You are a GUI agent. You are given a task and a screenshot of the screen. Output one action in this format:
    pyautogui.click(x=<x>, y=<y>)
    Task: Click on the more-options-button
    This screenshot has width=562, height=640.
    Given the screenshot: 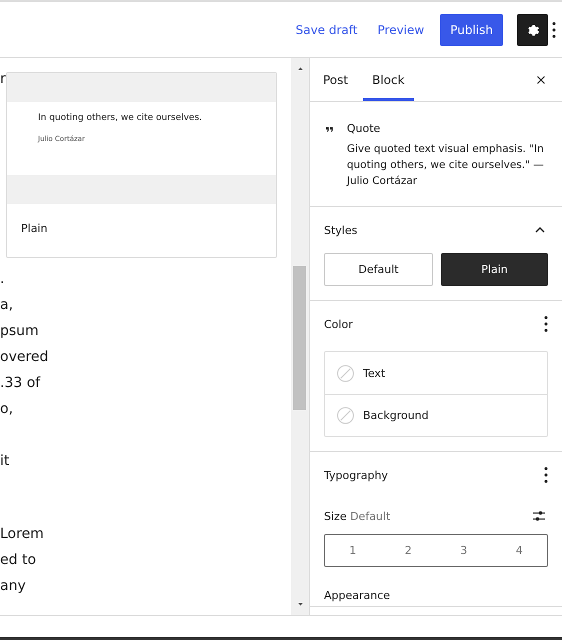 What is the action you would take?
    pyautogui.click(x=554, y=30)
    